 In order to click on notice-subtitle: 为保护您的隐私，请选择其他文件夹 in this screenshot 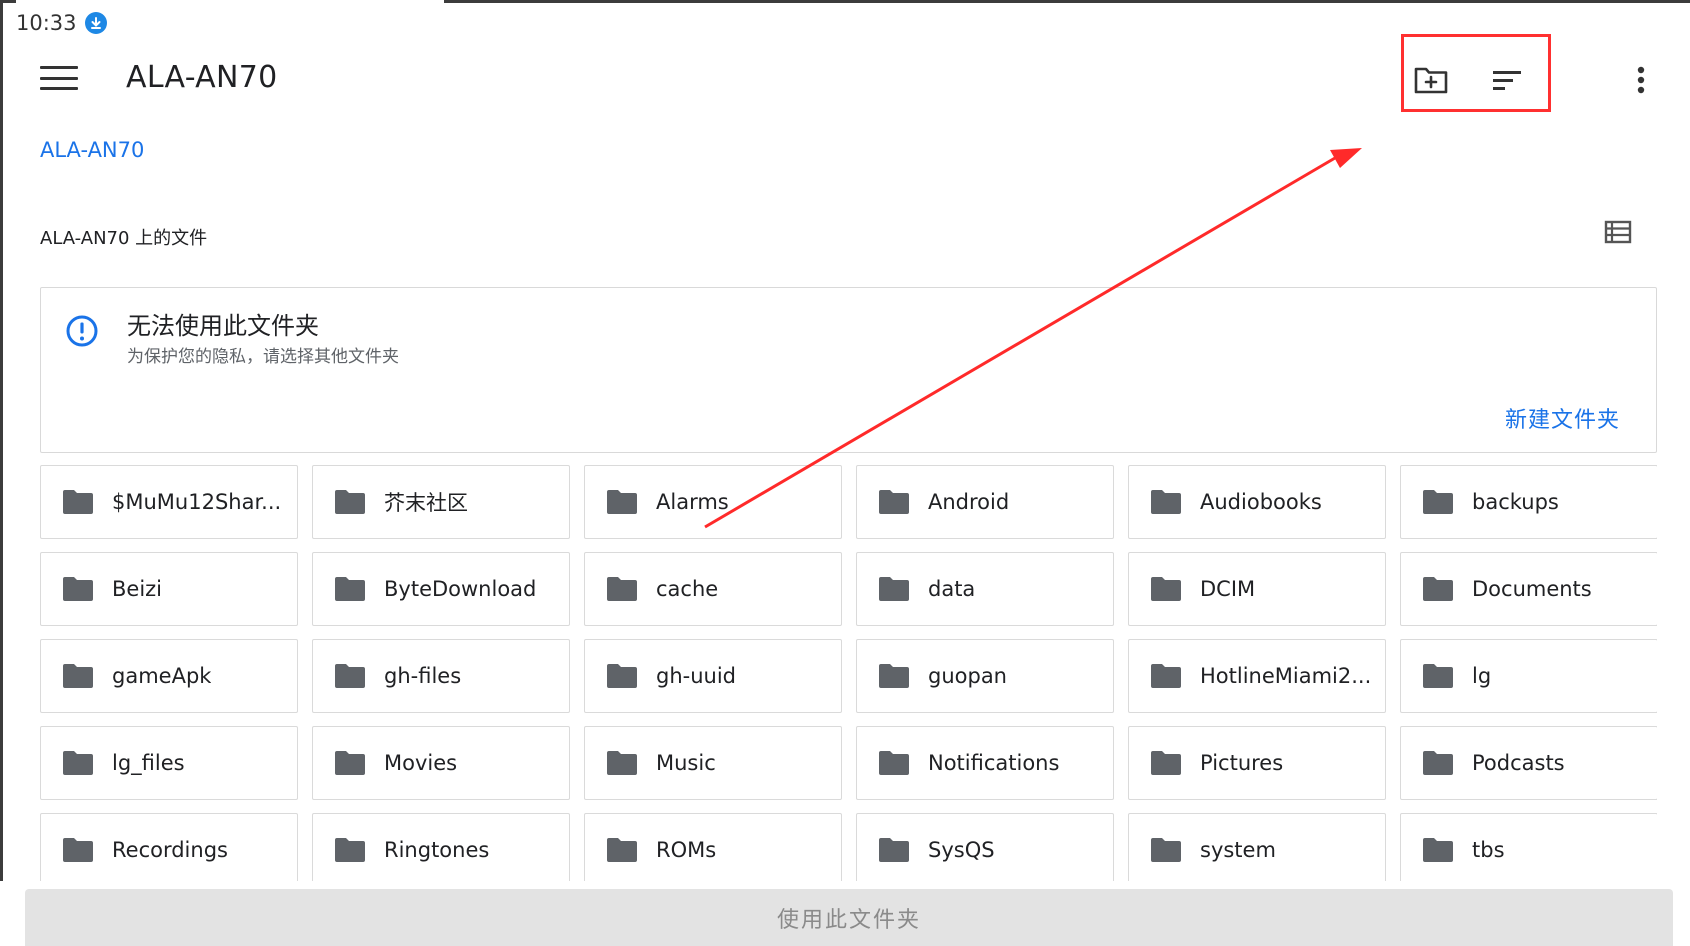, I will do `click(263, 357)`.